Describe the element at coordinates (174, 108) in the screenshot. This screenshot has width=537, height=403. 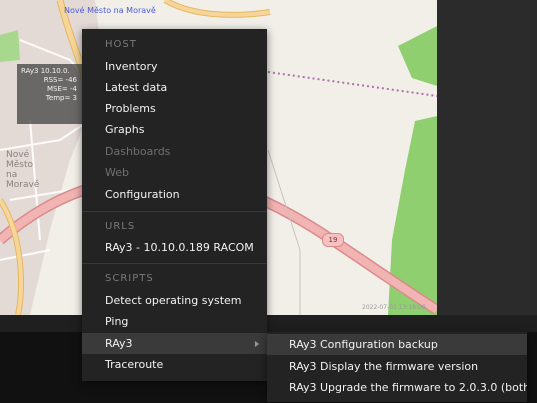
I see `menu-item-problems: Problems` at that location.